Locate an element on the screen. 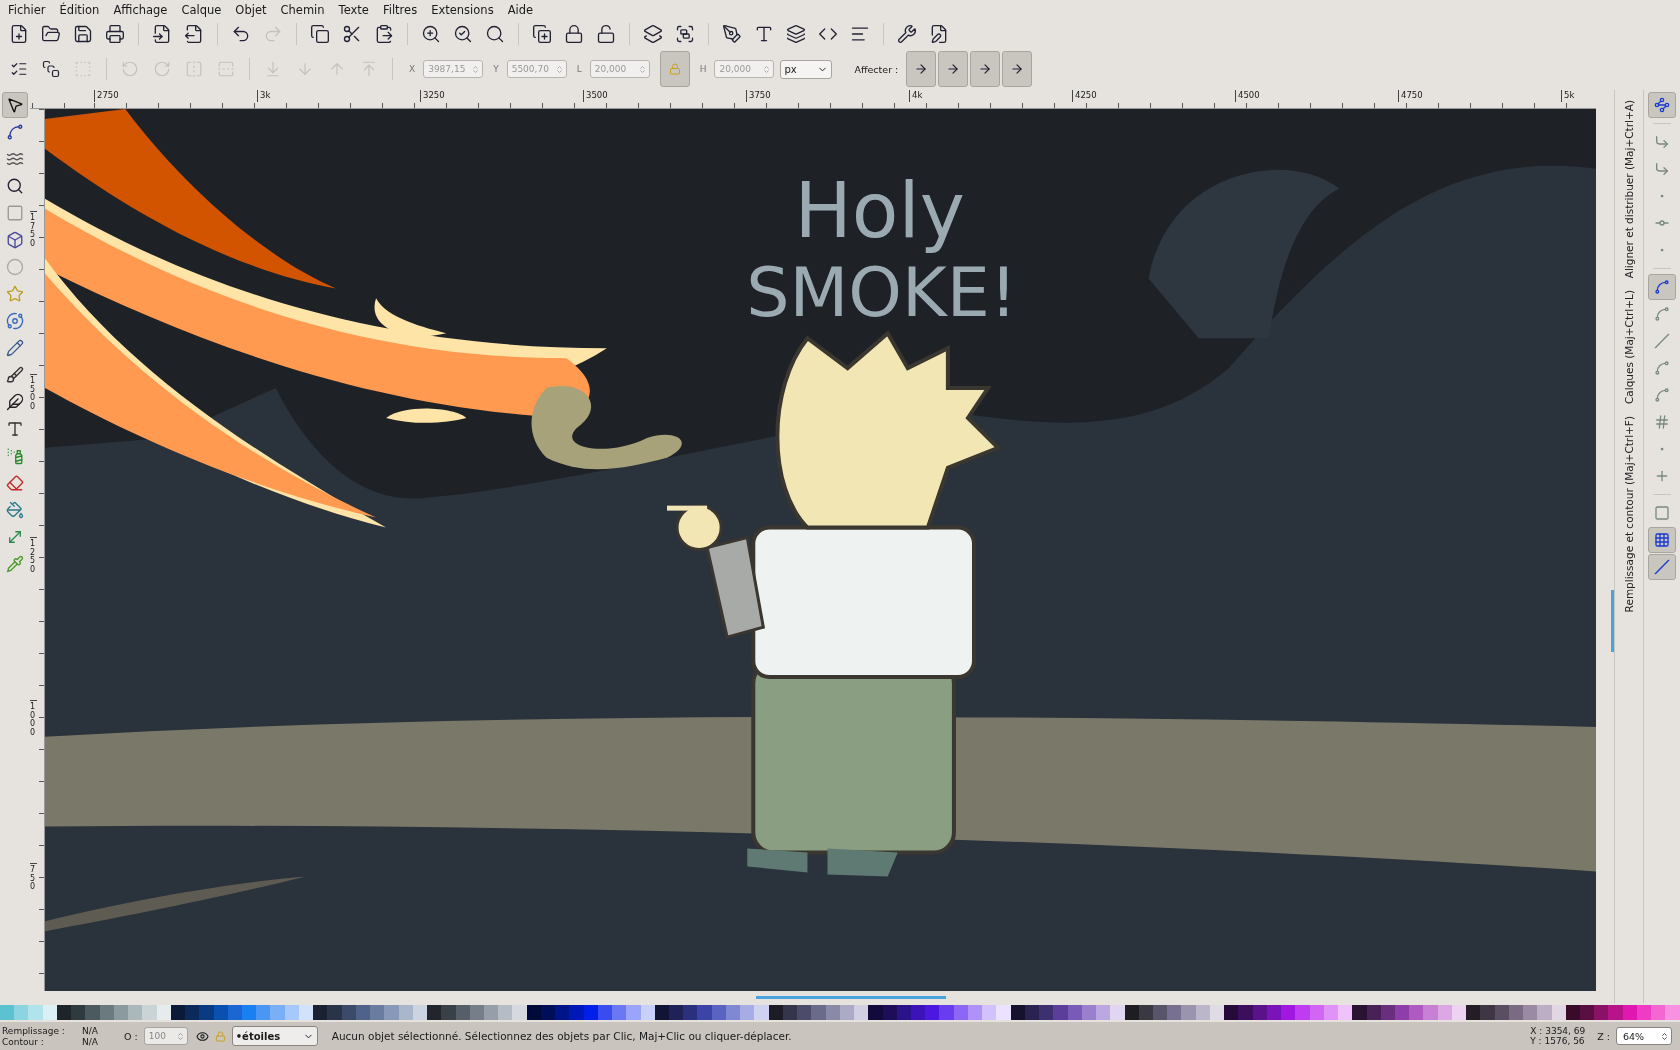  ruler-label: 3750 is located at coordinates (827, 96).